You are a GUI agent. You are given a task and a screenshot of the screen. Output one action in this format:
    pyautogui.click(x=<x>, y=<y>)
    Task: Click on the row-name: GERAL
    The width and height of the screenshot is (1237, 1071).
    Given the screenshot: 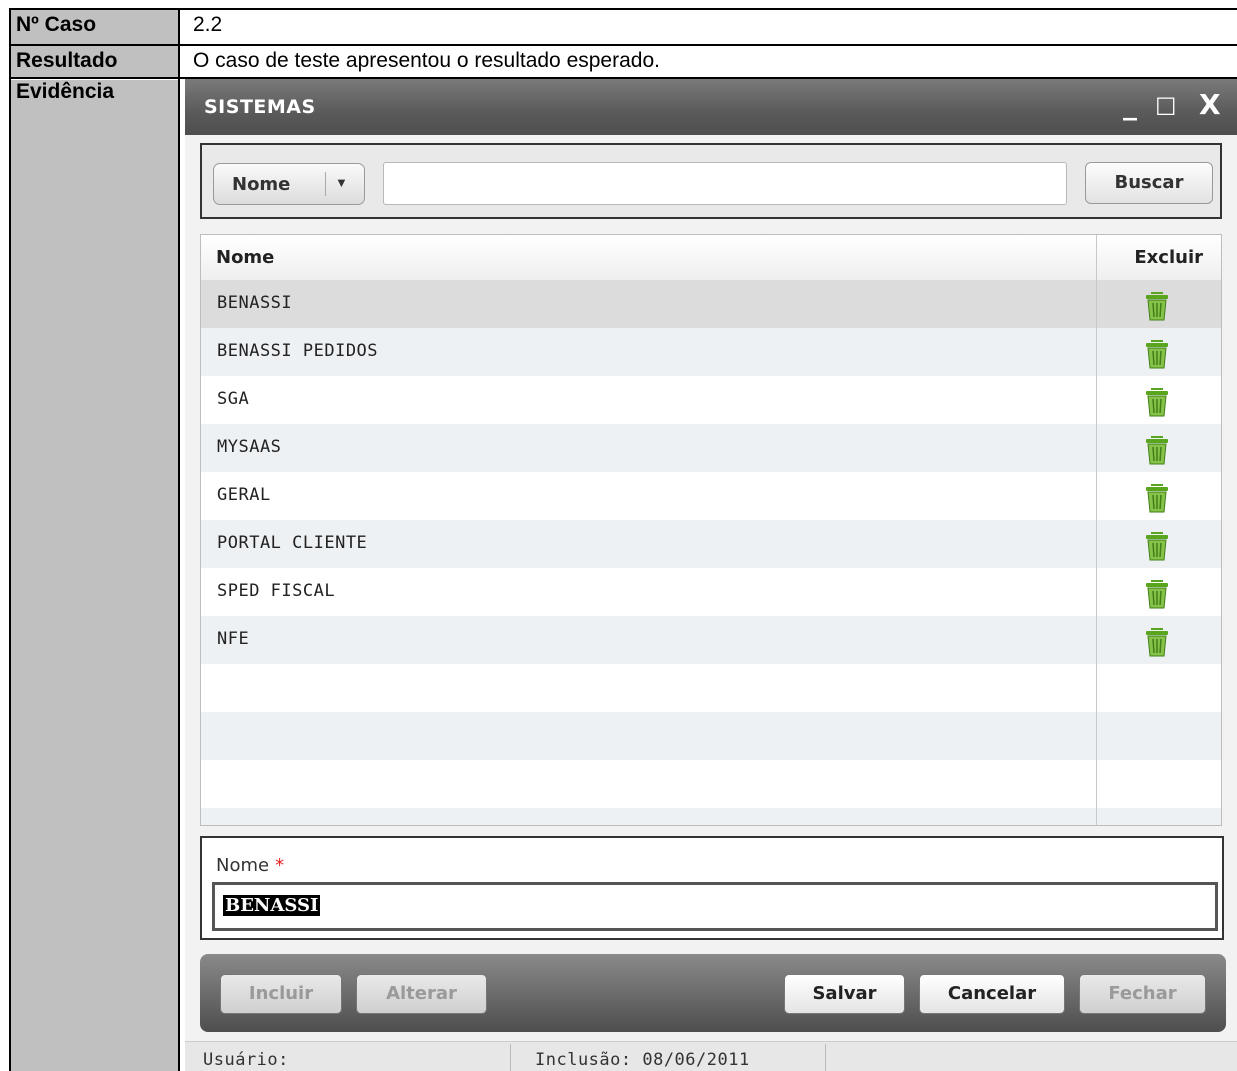 What is the action you would take?
    pyautogui.click(x=244, y=495)
    